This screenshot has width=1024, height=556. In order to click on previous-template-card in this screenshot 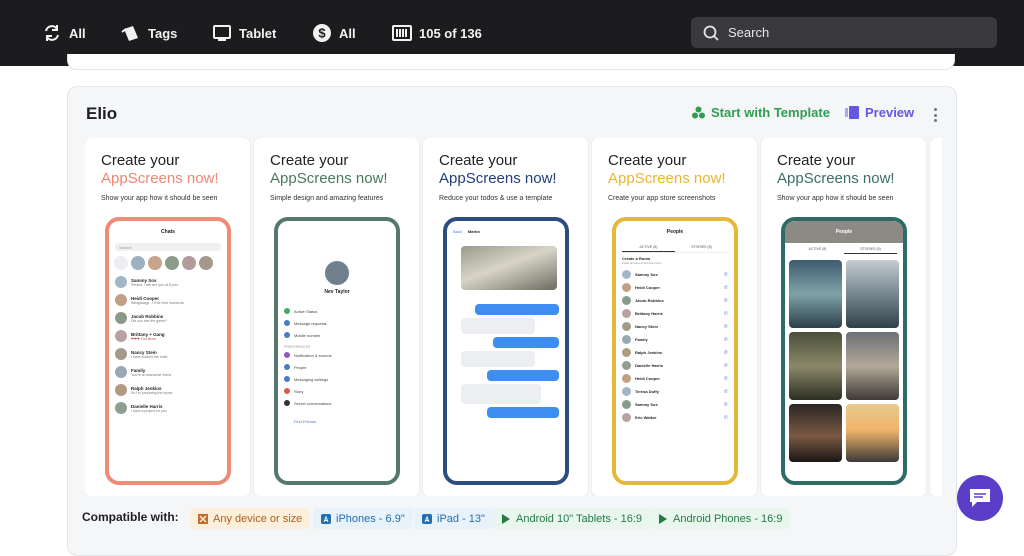, I will do `click(511, 62)`.